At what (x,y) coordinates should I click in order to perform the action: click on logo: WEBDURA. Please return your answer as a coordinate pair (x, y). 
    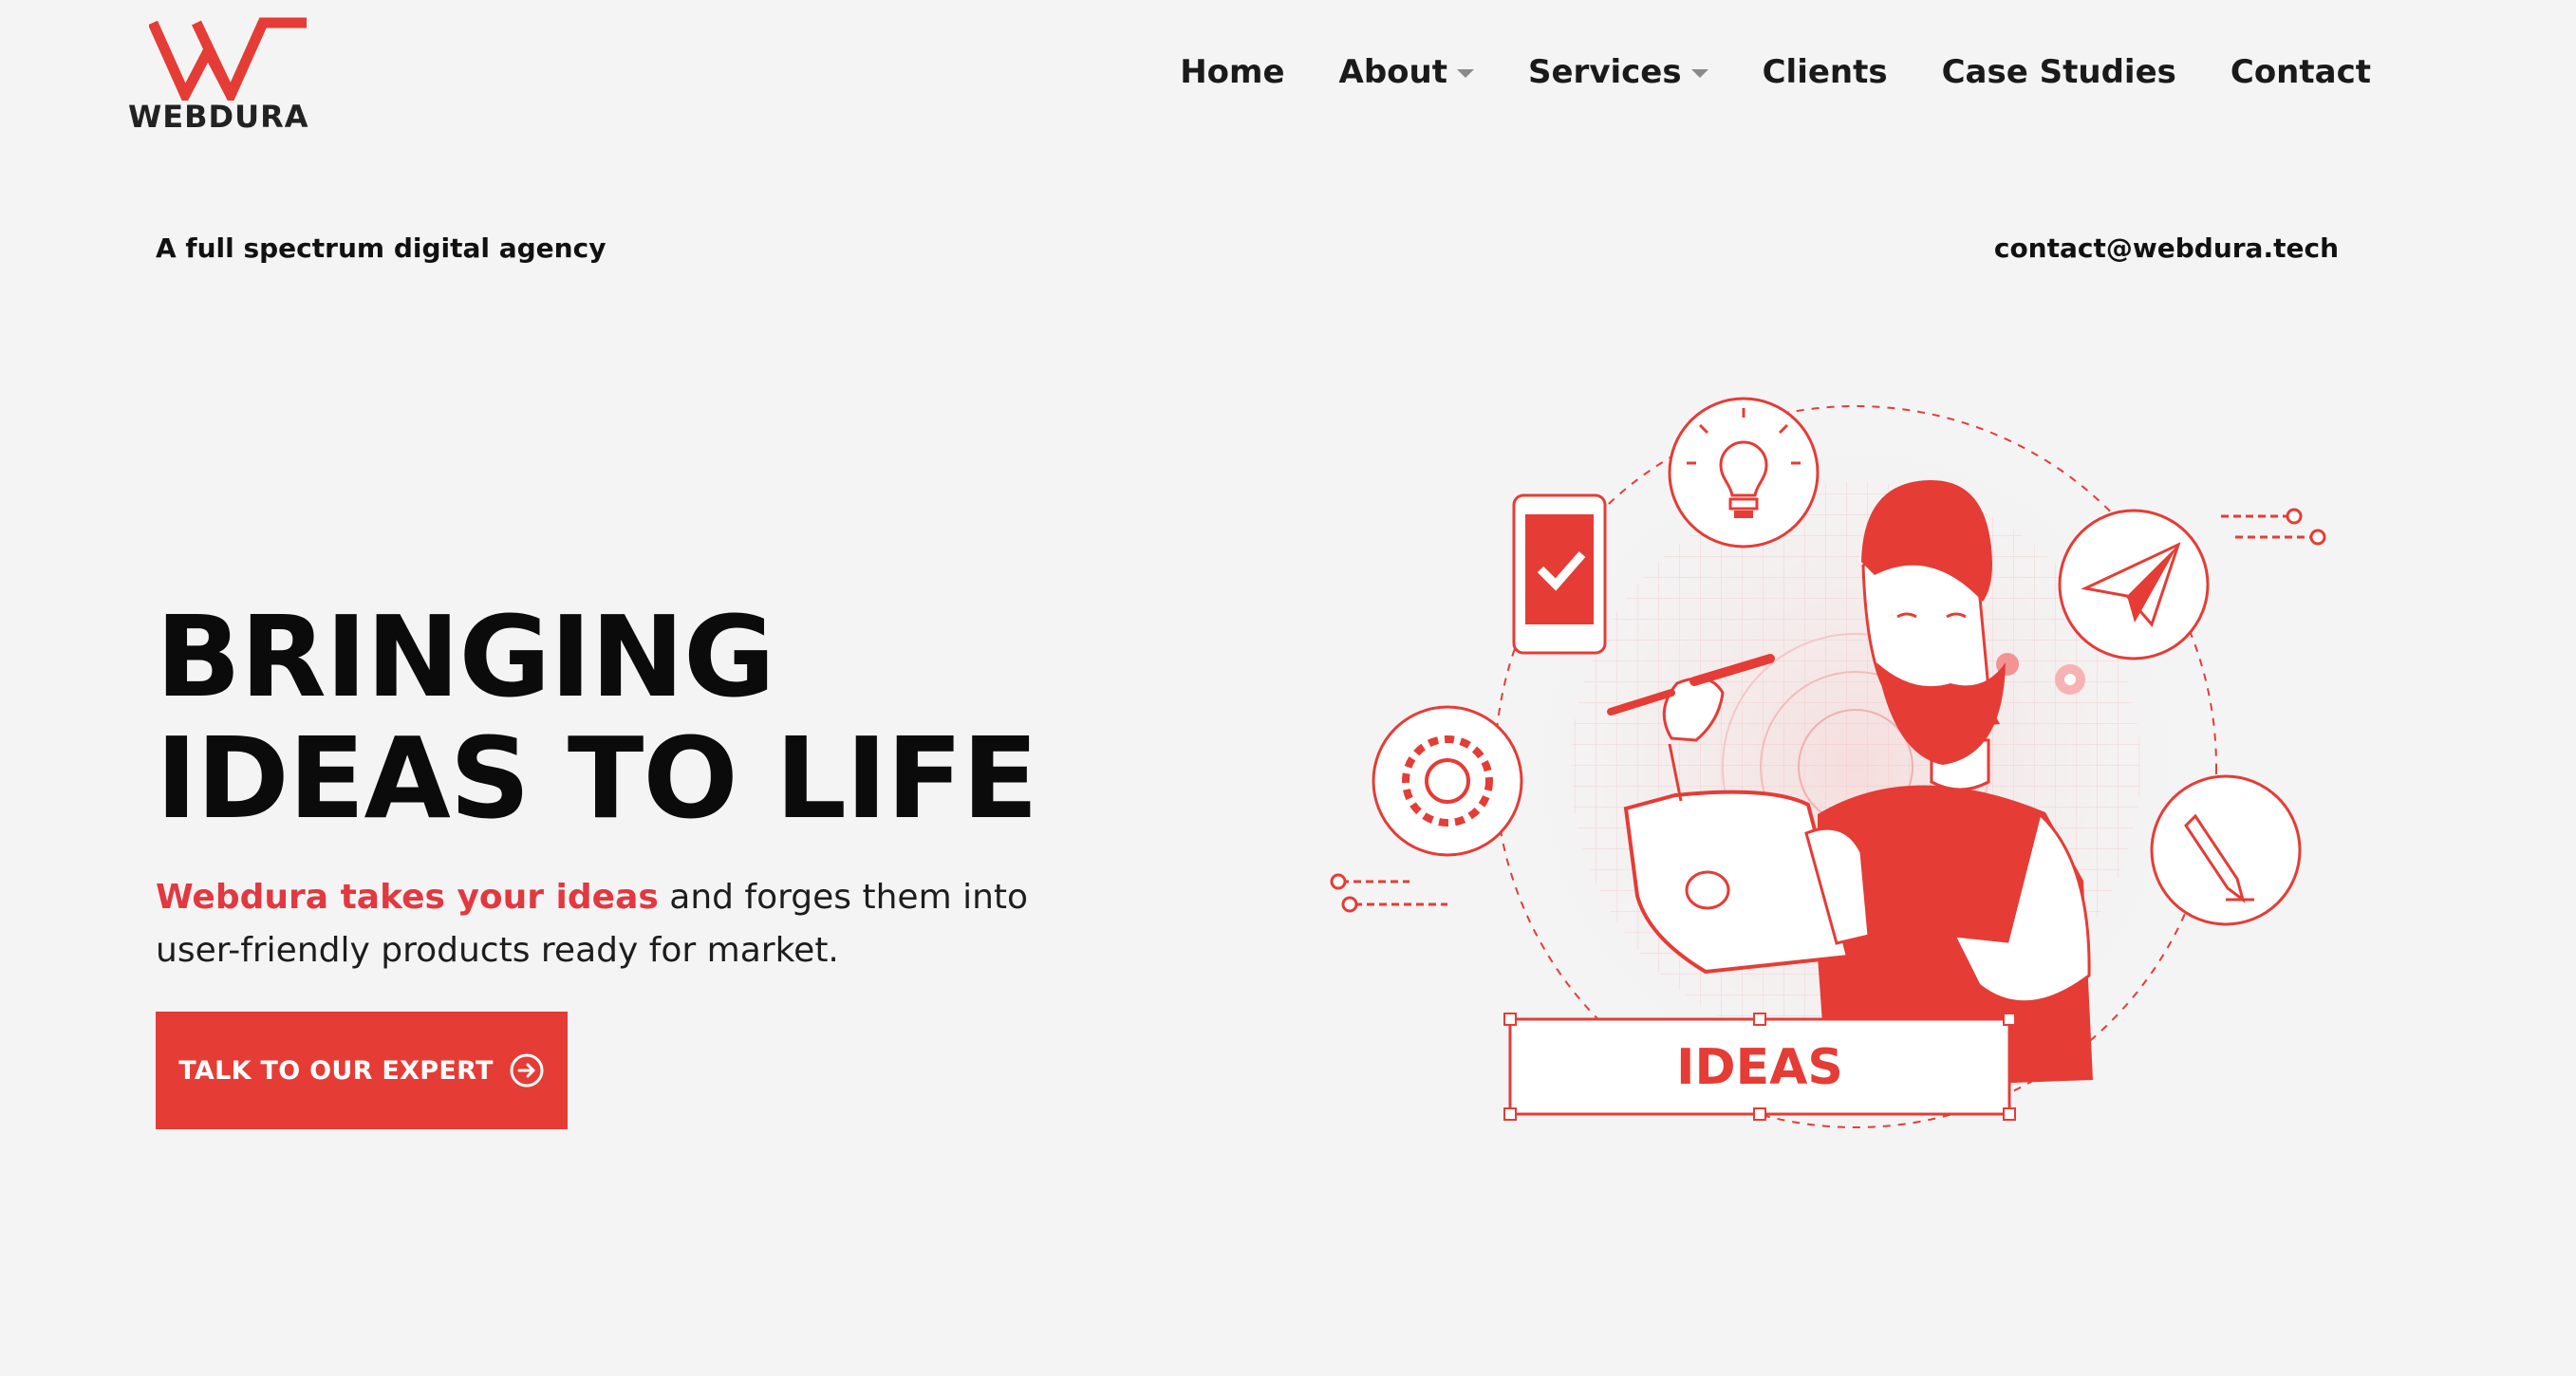
    Looking at the image, I should click on (227, 78).